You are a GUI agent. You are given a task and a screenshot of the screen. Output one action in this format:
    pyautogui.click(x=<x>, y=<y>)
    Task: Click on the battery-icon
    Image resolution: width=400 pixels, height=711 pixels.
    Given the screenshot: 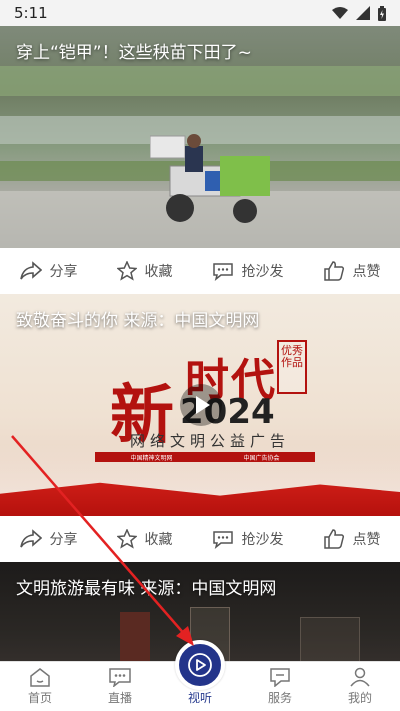 What is the action you would take?
    pyautogui.click(x=382, y=13)
    